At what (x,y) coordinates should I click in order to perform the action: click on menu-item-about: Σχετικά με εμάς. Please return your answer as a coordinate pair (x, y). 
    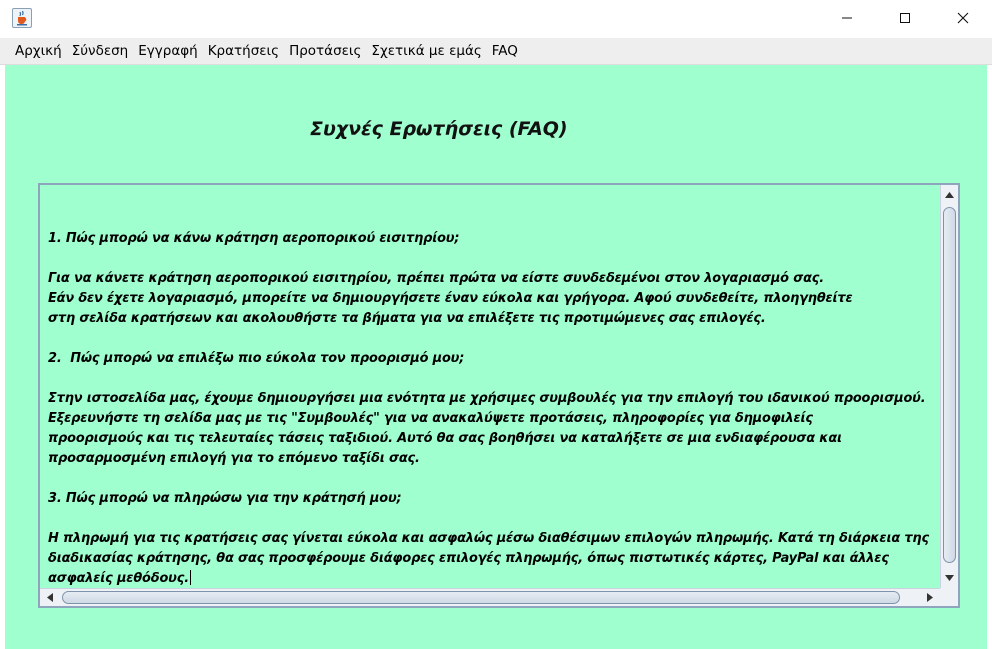
    Looking at the image, I should click on (426, 51).